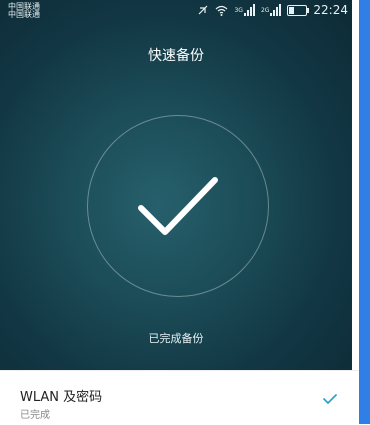 The image size is (370, 425). Describe the element at coordinates (176, 338) in the screenshot. I see `backup-status-text: 已完成备份` at that location.